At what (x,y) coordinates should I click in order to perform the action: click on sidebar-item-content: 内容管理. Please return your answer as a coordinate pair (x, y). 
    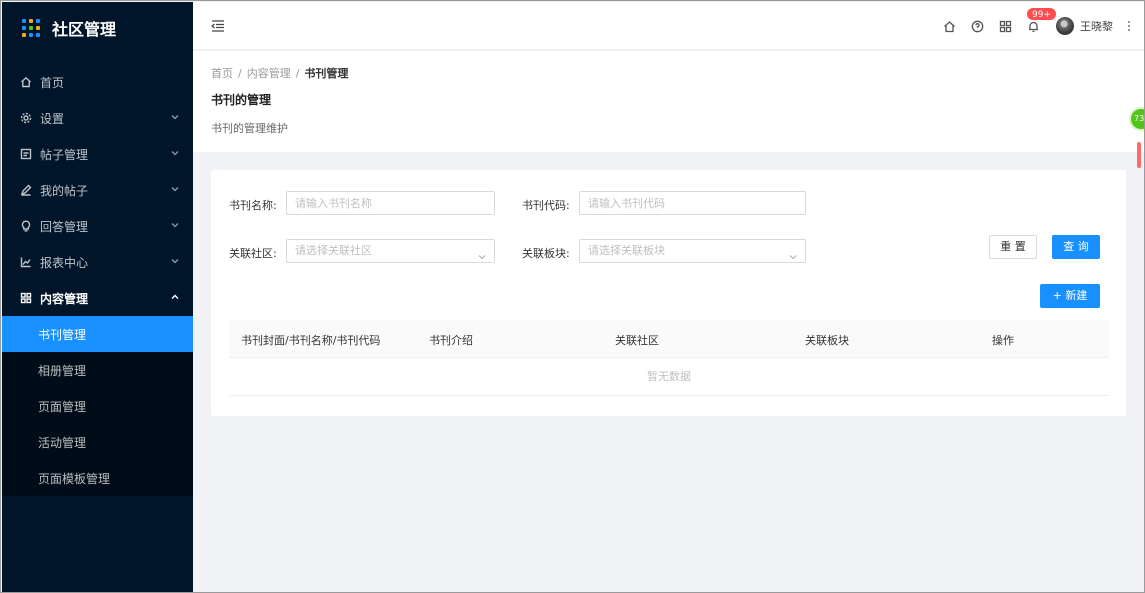
    Looking at the image, I should click on (97, 298).